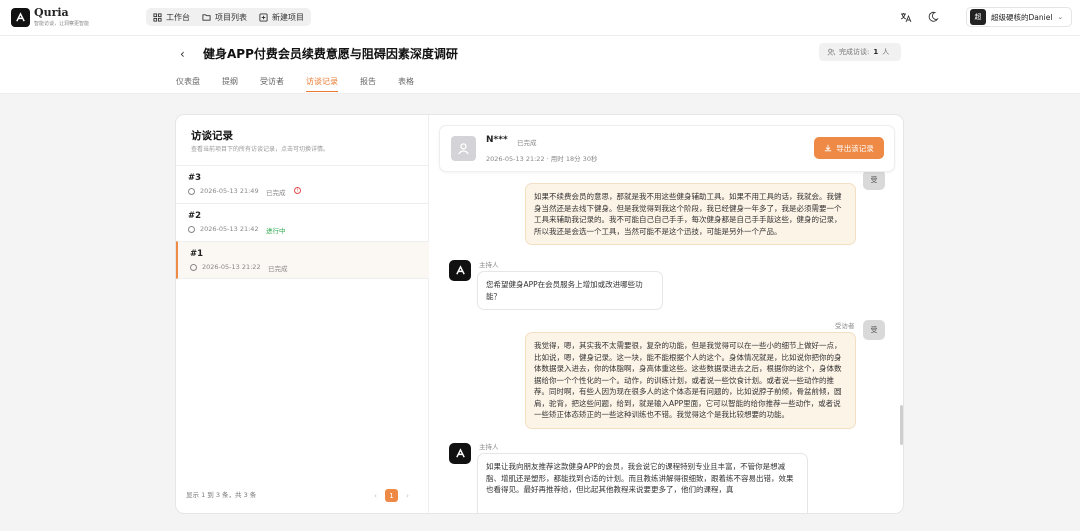 The image size is (1080, 531). What do you see at coordinates (368, 84) in the screenshot?
I see `tab-report: 报告` at bounding box center [368, 84].